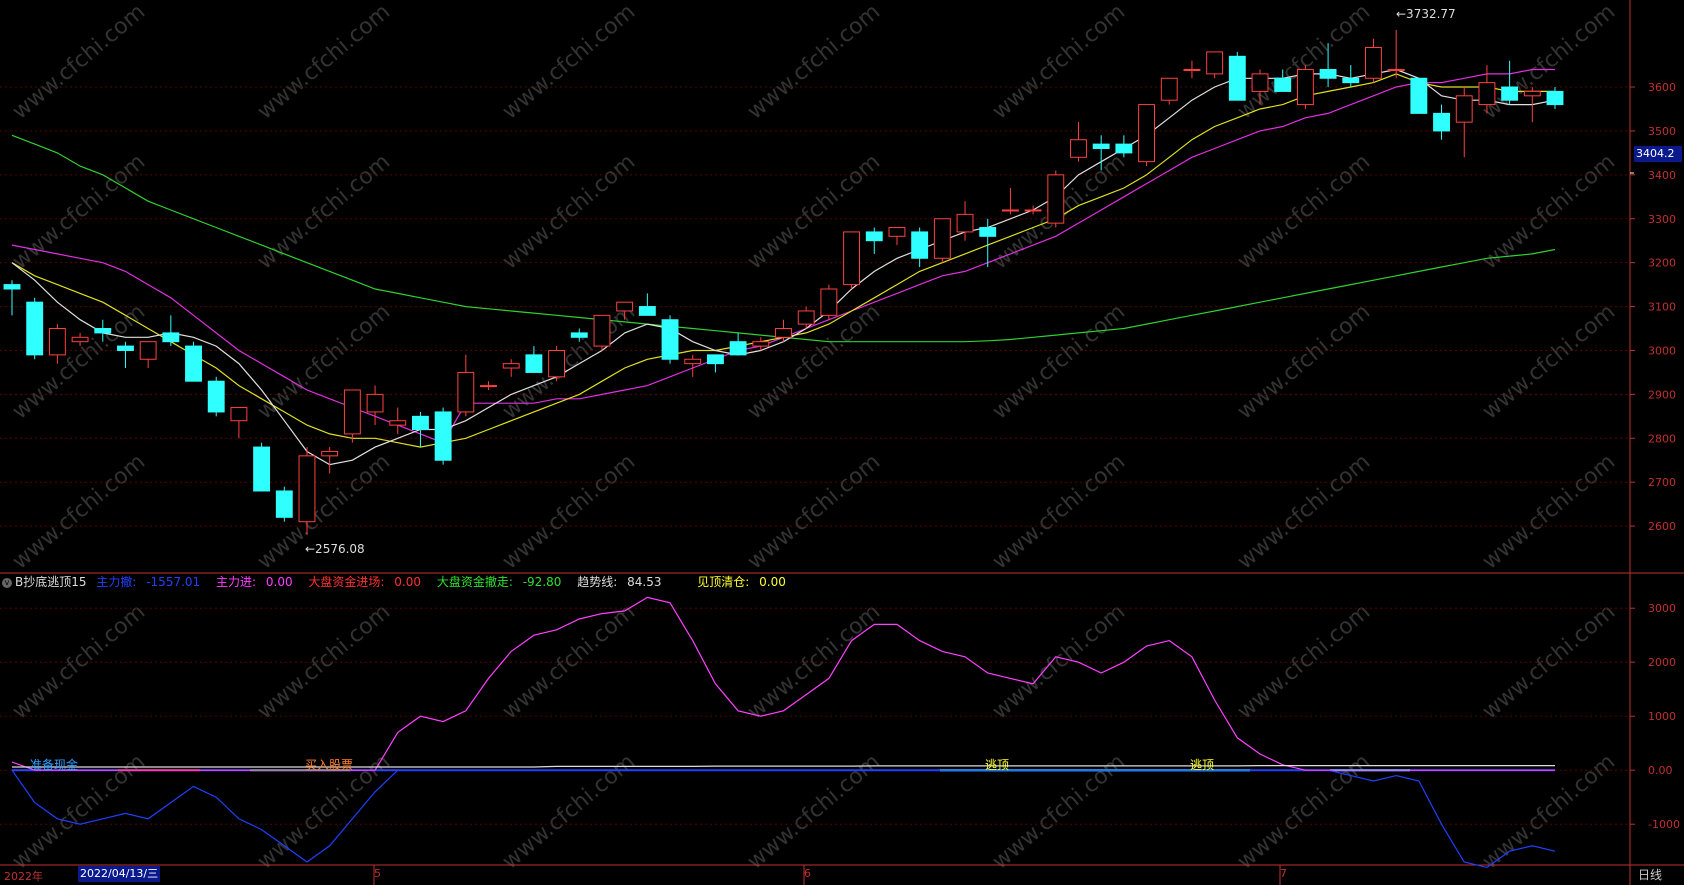 This screenshot has height=885, width=1684. I want to click on y-tick-label: 2600, so click(1662, 526).